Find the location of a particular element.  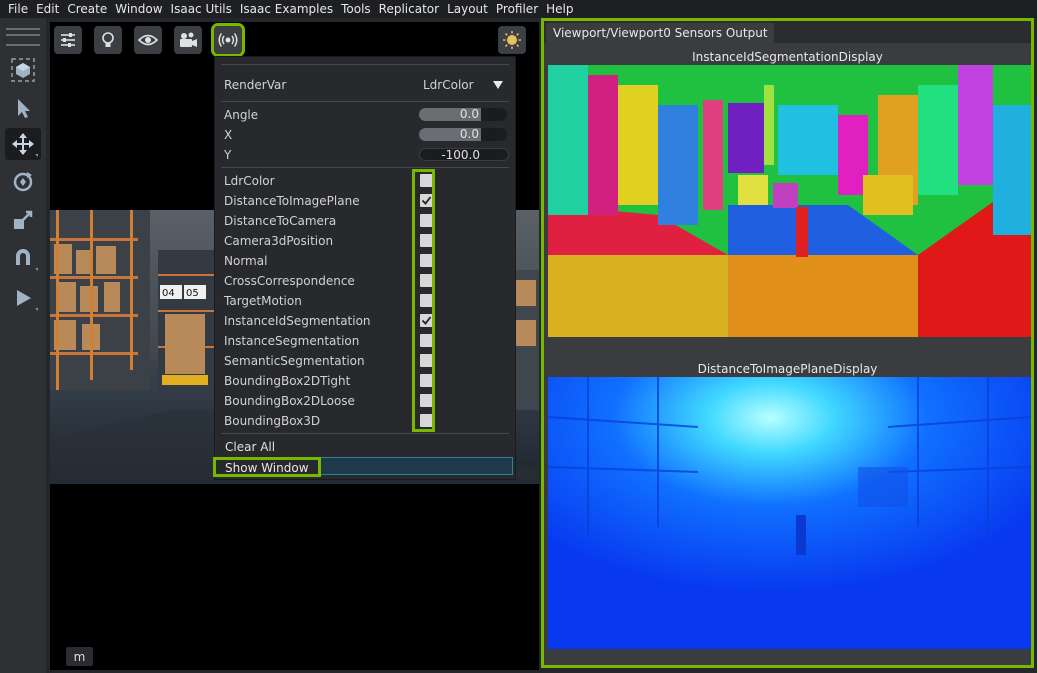

rendervar-row: DistanceToCamera is located at coordinates (365, 221).